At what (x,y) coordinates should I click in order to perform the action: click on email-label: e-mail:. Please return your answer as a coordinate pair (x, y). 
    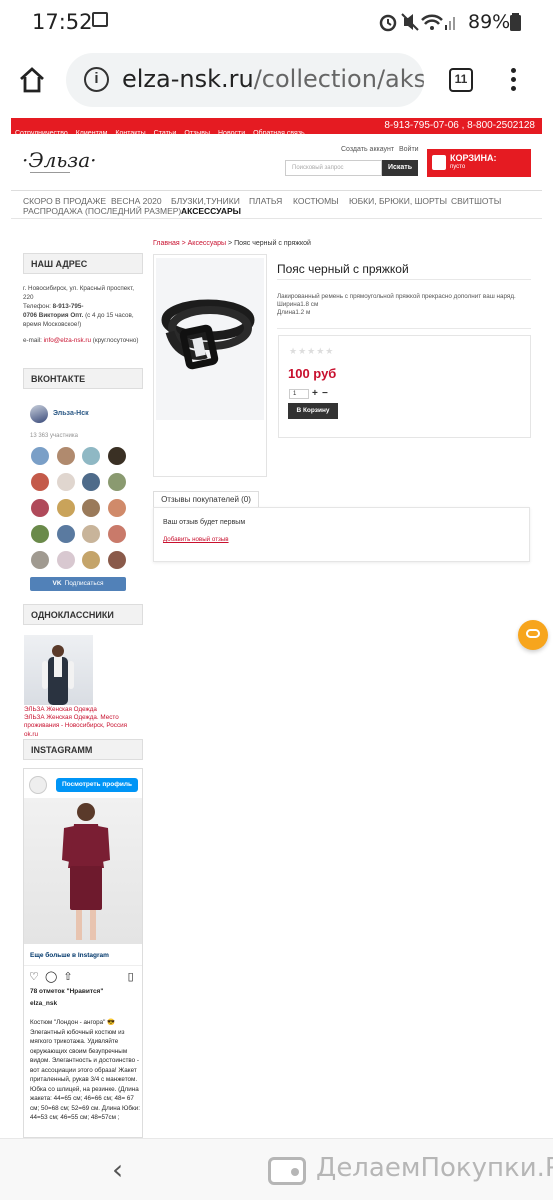
    Looking at the image, I should click on (32, 340).